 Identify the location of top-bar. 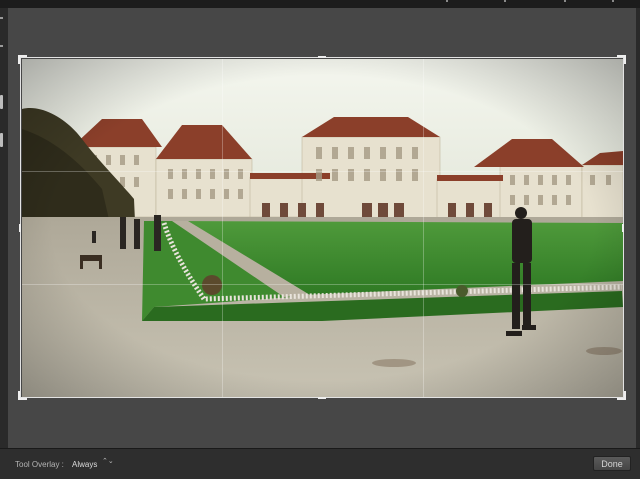
(320, 4).